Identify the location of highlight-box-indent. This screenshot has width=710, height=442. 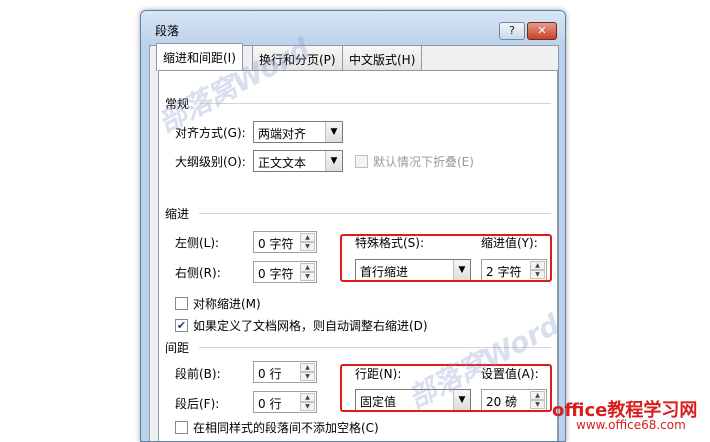
(446, 258).